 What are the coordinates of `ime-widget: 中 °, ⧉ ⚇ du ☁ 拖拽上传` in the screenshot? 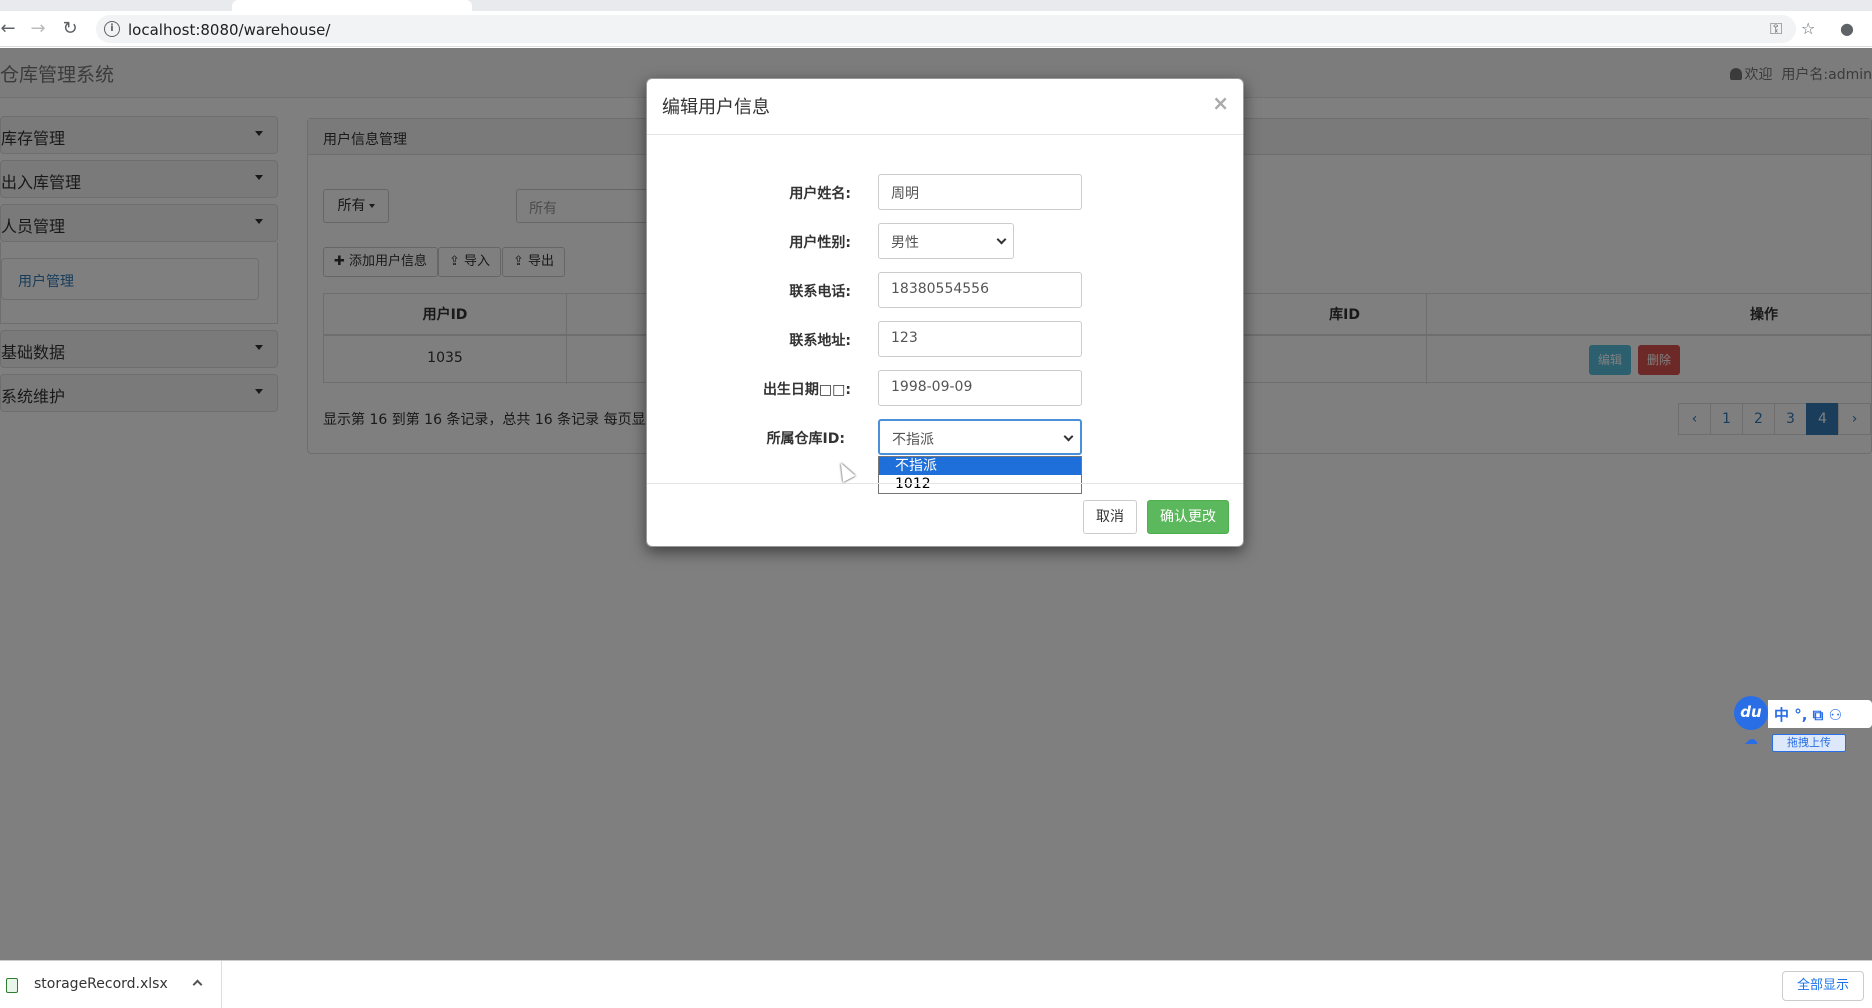 It's located at (1803, 726).